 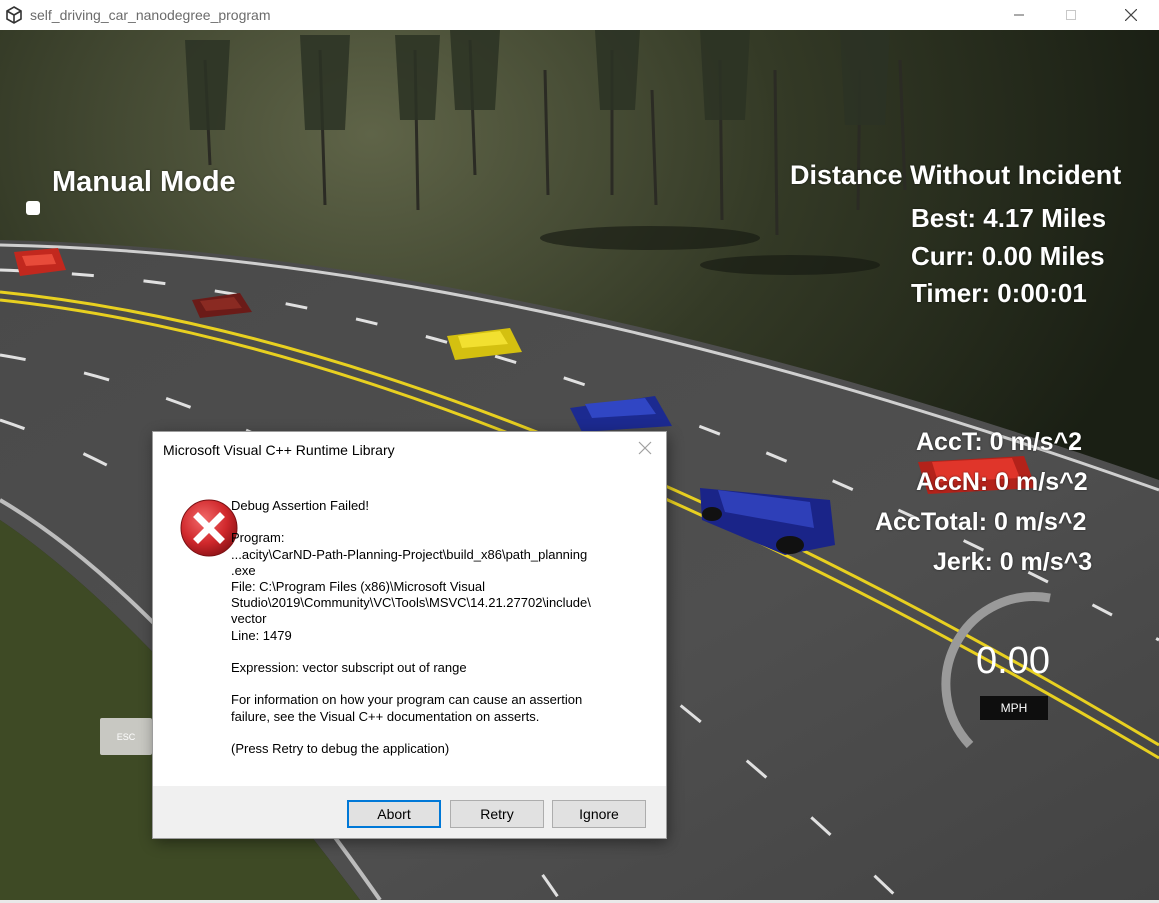 I want to click on speed-readout: 0.00, so click(x=1013, y=661).